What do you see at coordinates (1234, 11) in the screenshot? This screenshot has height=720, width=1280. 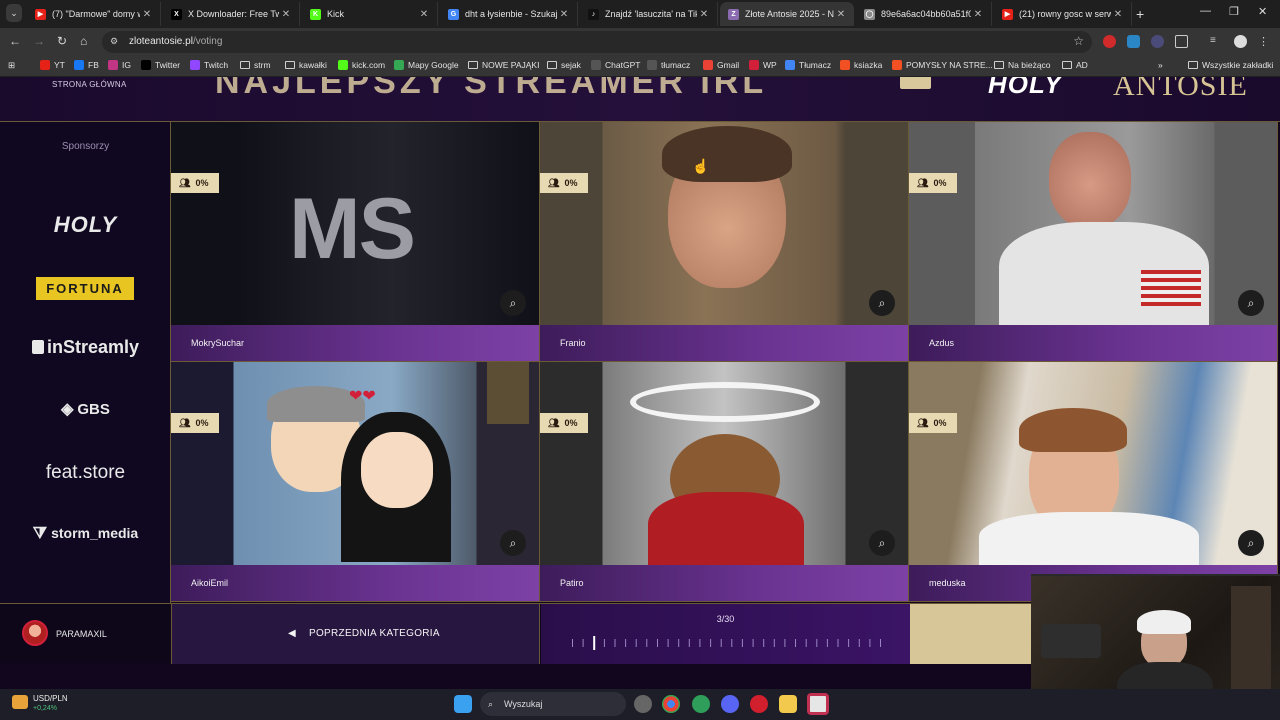 I see `restore-icon: ❐` at bounding box center [1234, 11].